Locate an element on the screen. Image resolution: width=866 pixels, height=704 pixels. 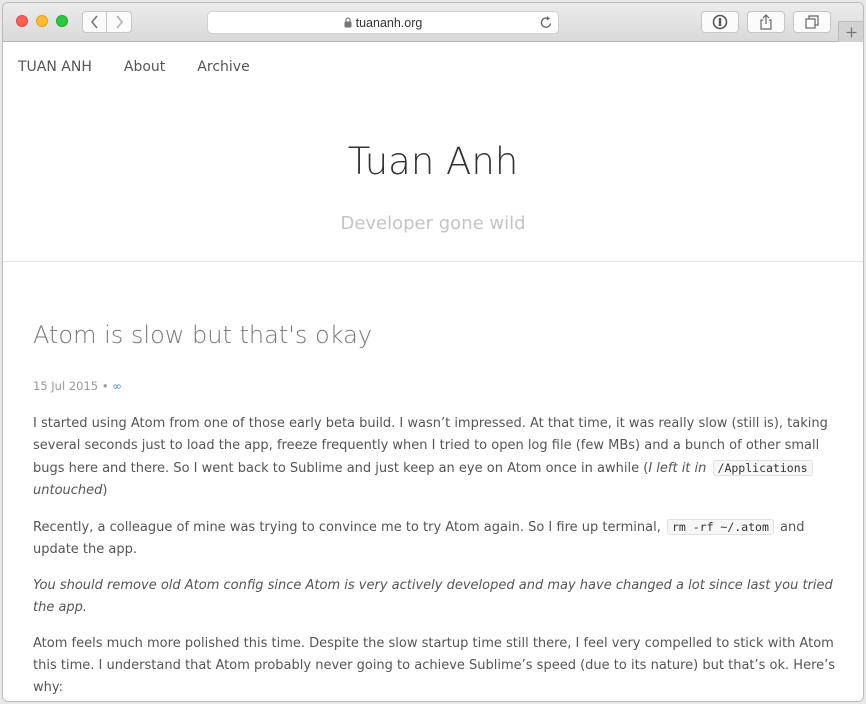
nav-archive-link: Archive is located at coordinates (223, 67).